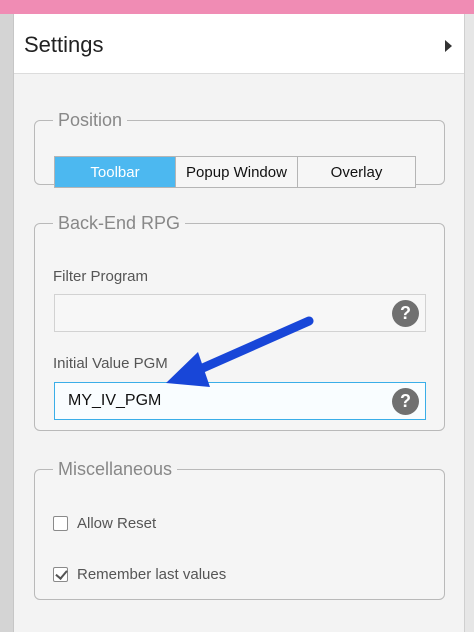 The width and height of the screenshot is (474, 632). Describe the element at coordinates (152, 574) in the screenshot. I see `remember-last-values-label: Remember last values` at that location.